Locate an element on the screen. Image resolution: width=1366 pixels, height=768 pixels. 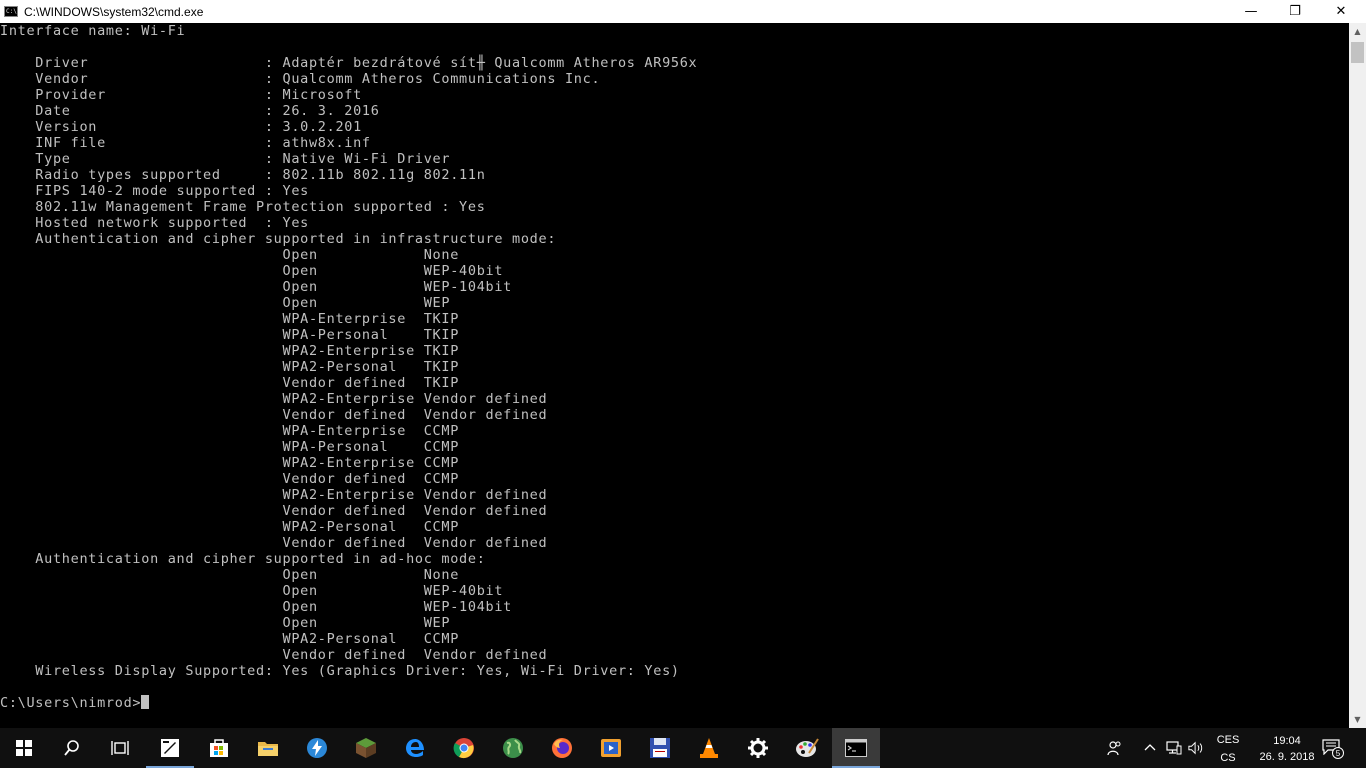
scroll-thumb is located at coordinates (1357, 52).